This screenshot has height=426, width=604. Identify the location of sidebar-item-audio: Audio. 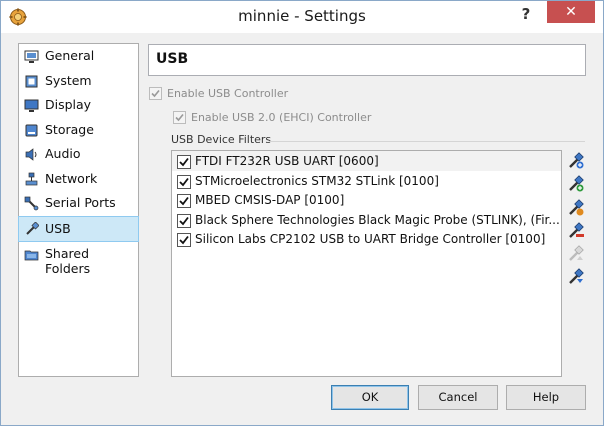
(78, 154).